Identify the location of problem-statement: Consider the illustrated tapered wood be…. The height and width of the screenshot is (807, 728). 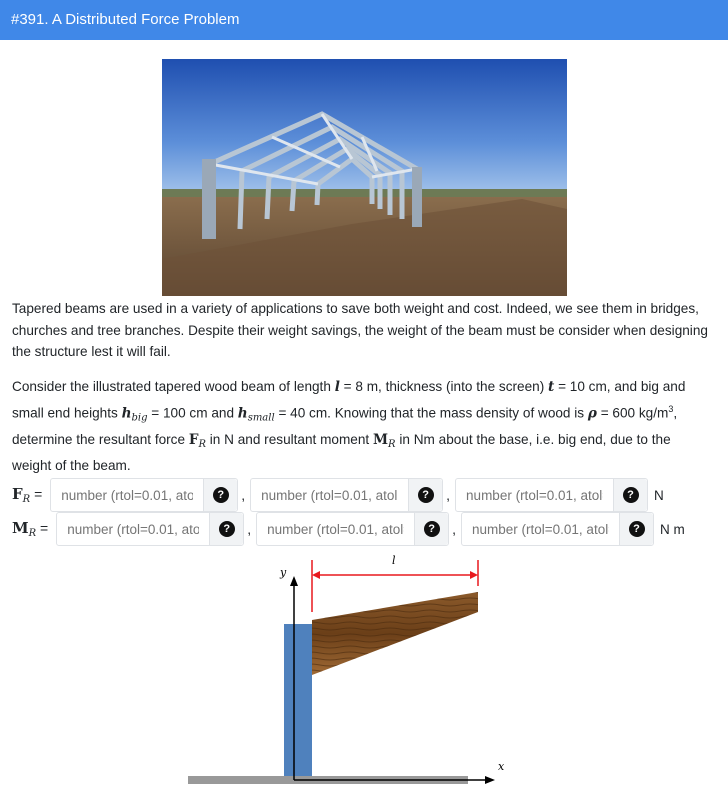
(349, 426).